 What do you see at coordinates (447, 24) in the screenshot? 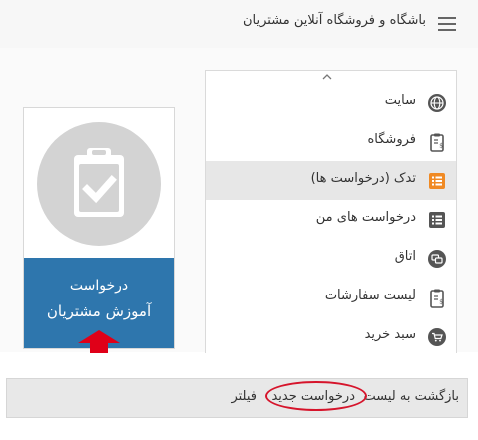
I see `hamburger-icon` at bounding box center [447, 24].